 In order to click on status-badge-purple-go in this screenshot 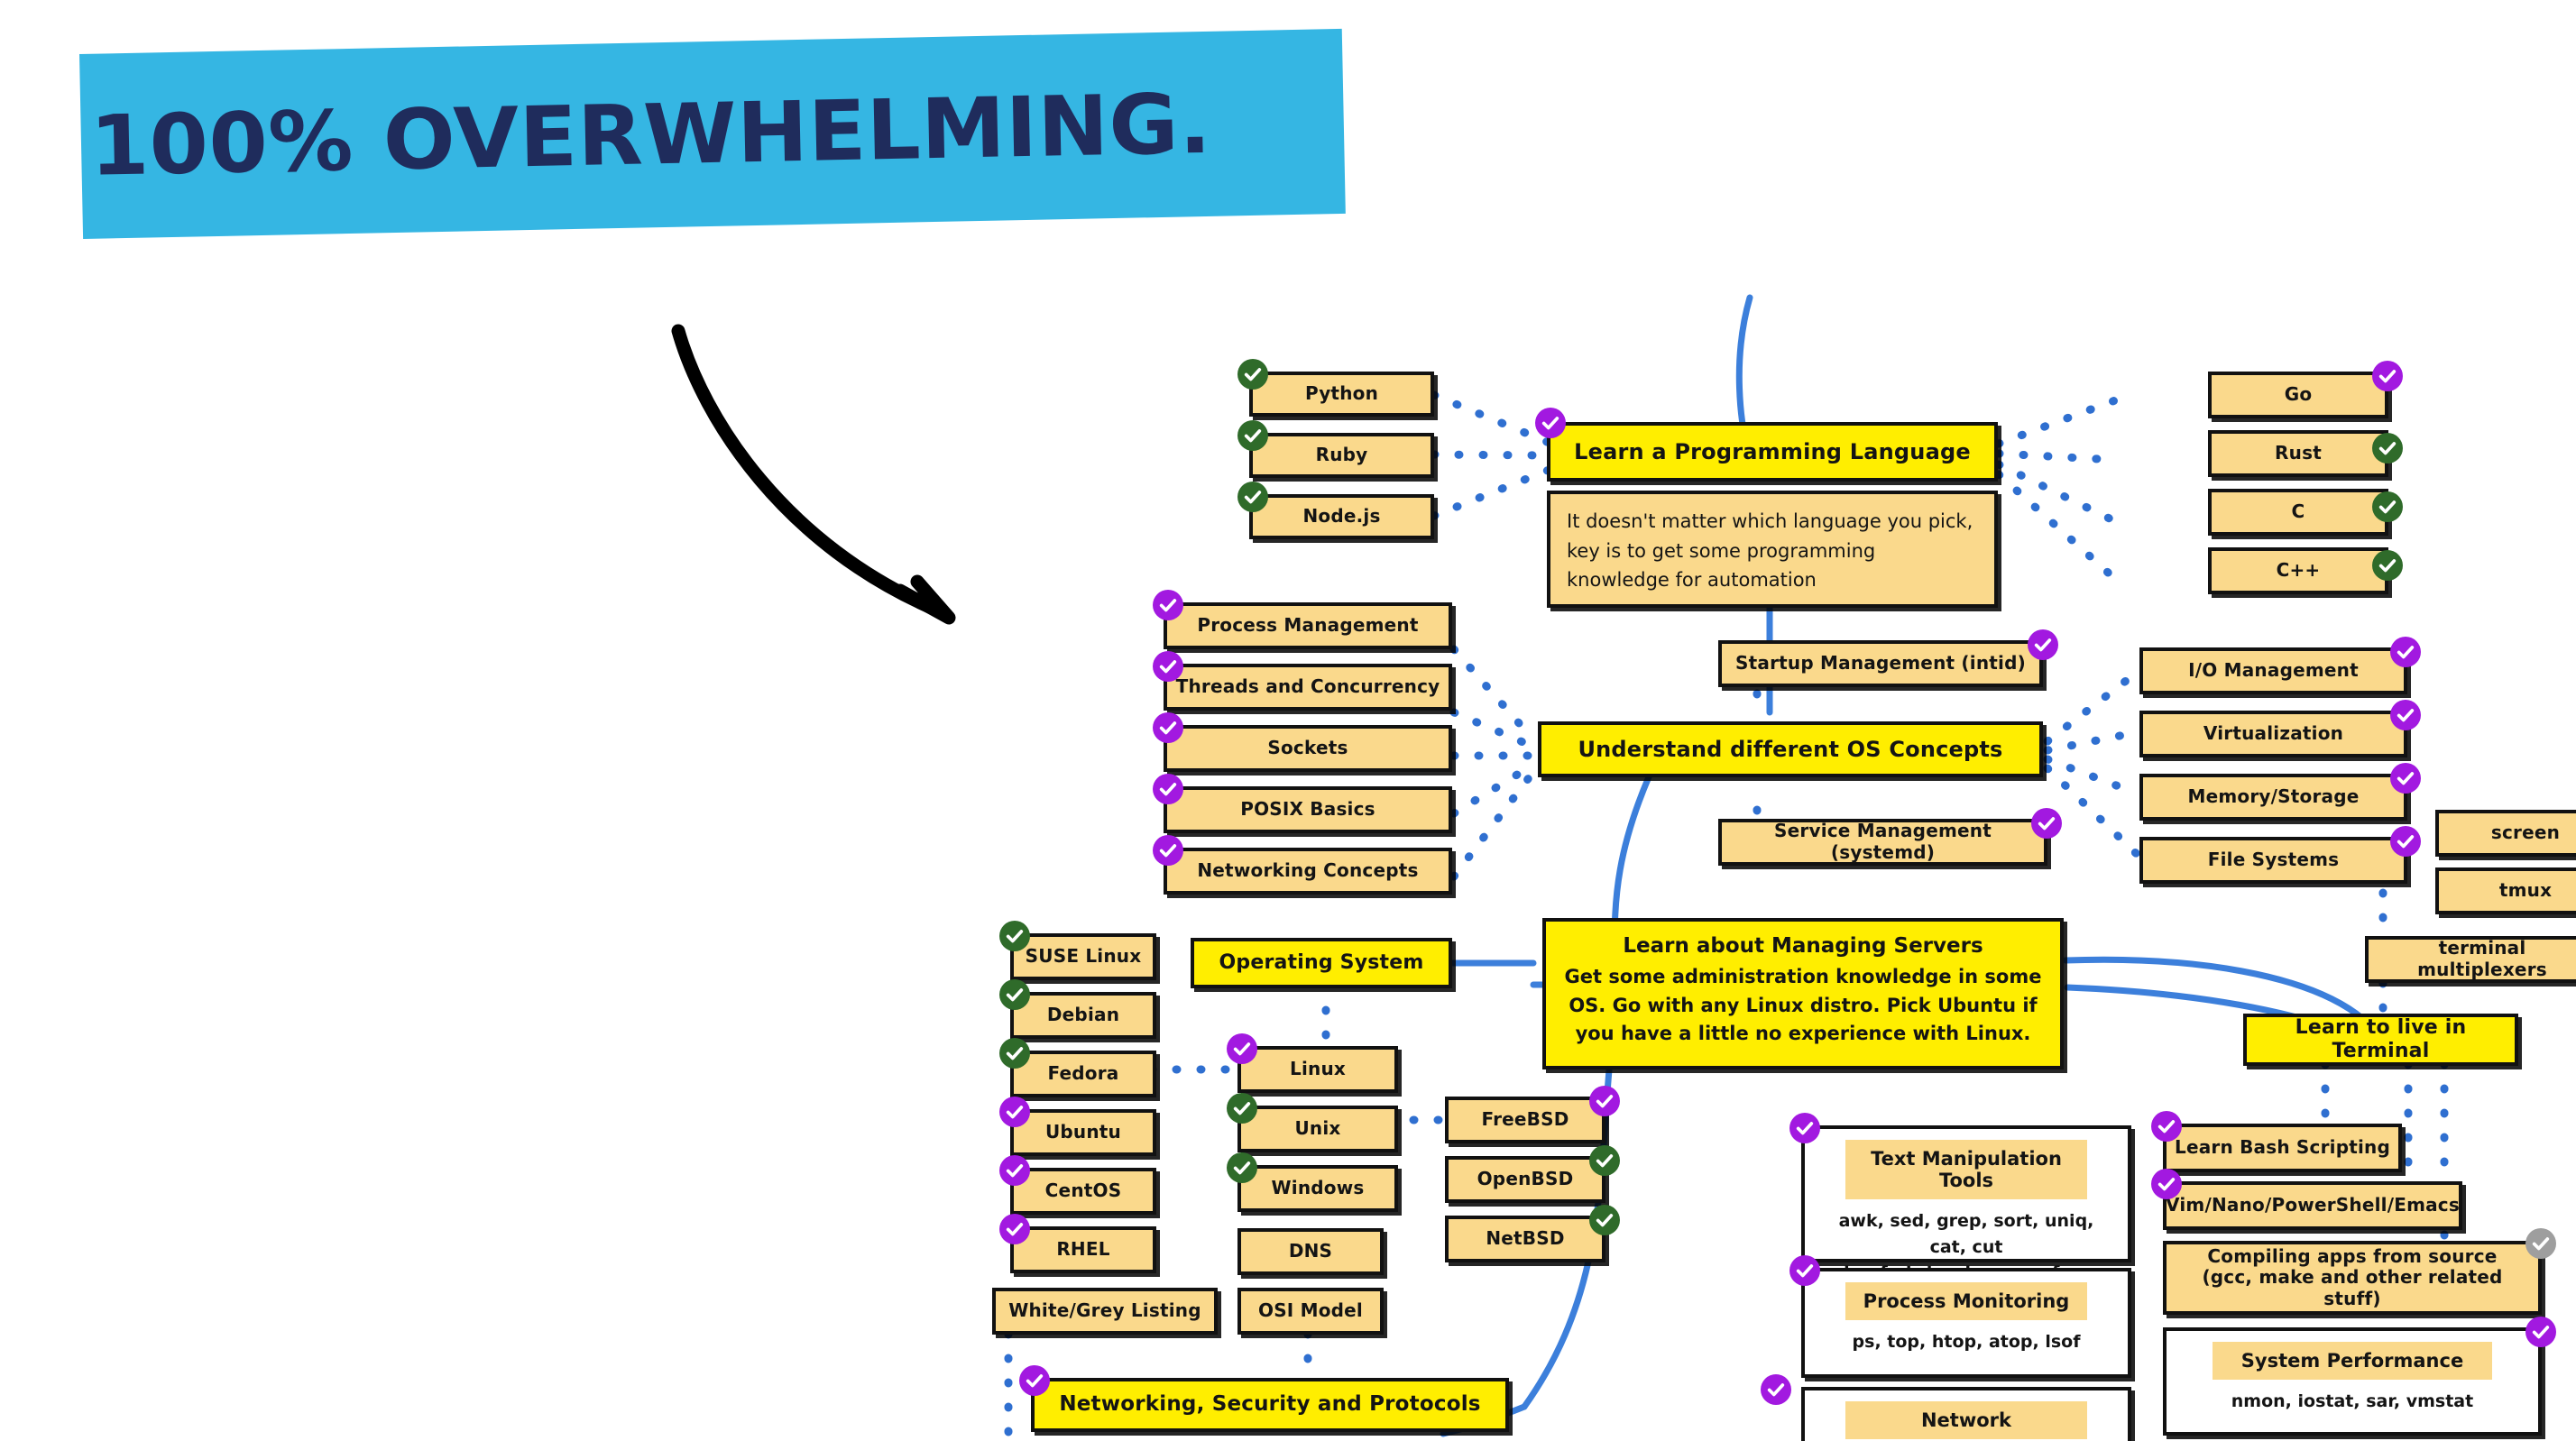, I will do `click(2387, 376)`.